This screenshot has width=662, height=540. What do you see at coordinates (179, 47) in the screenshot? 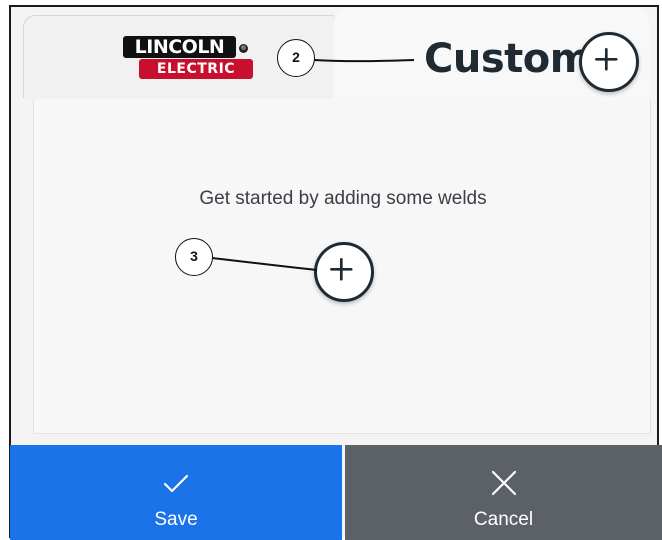
I see `logo-top-text: LINCOLN` at bounding box center [179, 47].